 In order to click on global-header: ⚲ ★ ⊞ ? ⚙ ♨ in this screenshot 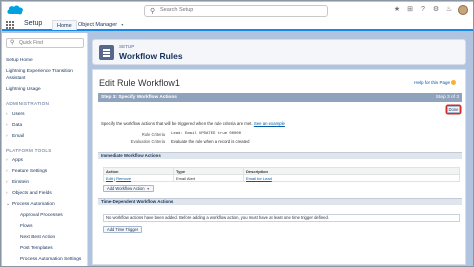, I will do `click(237, 10)`.